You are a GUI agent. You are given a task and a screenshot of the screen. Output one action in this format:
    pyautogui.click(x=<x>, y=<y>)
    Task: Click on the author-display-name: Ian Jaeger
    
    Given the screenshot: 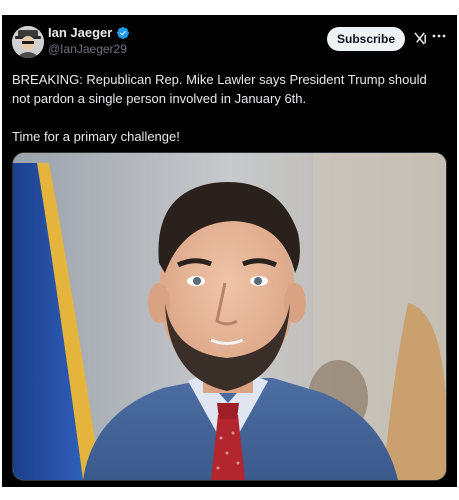 What is the action you would take?
    pyautogui.click(x=80, y=32)
    